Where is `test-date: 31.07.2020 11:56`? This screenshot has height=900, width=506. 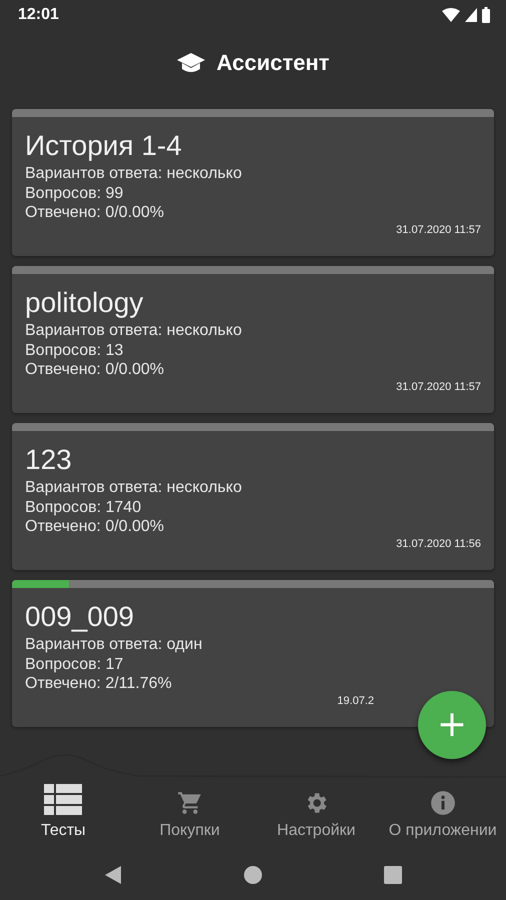 test-date: 31.07.2020 11:56 is located at coordinates (438, 544).